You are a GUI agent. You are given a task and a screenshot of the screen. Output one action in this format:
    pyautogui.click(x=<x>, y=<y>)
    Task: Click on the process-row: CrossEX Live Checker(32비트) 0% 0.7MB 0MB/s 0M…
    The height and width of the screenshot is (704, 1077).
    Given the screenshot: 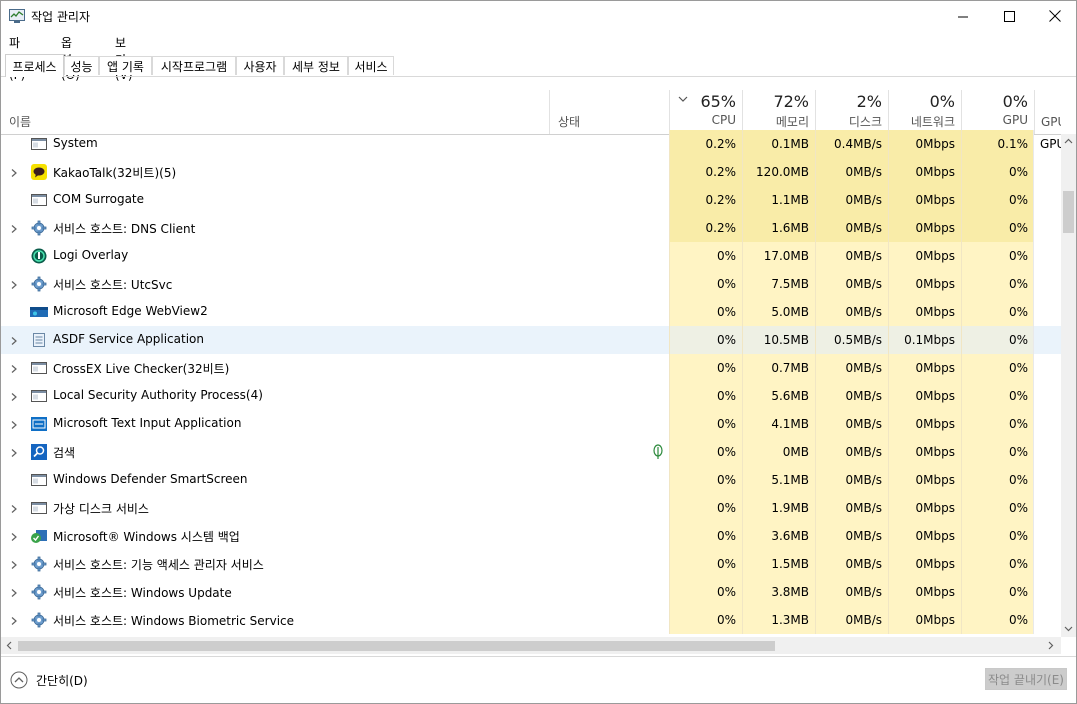 What is the action you would take?
    pyautogui.click(x=531, y=368)
    